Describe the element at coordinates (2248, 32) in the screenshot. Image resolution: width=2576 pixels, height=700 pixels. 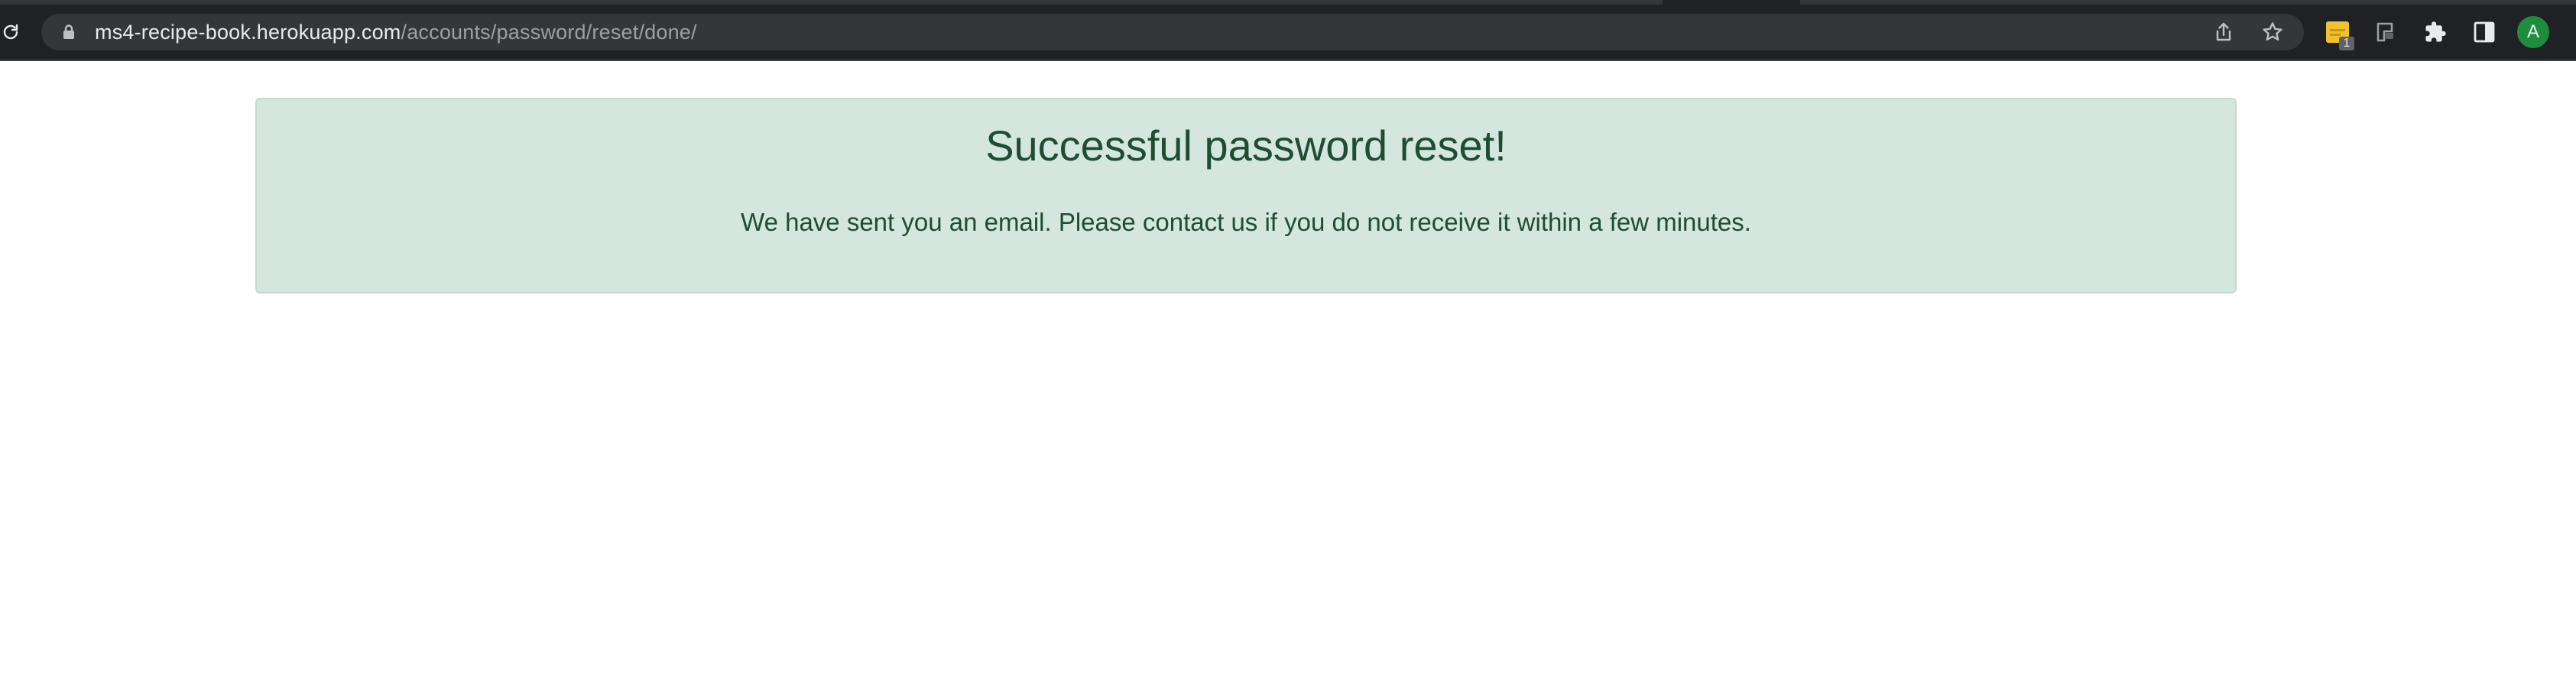
I see `address-bar-actions` at that location.